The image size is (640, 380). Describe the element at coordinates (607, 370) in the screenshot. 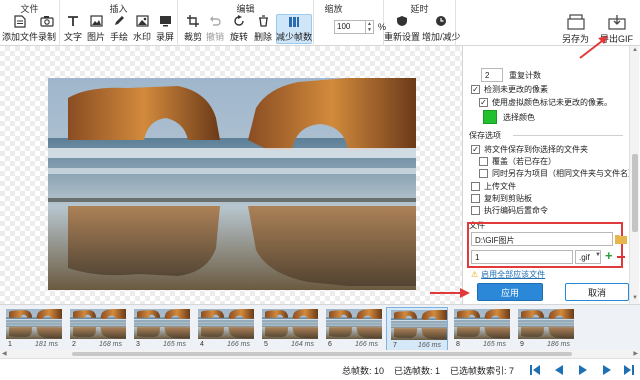

I see `next-frame-button` at that location.